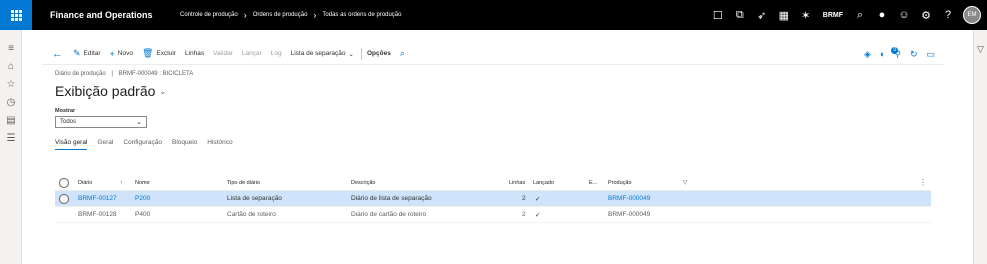  Describe the element at coordinates (391, 198) in the screenshot. I see `cell-description: Diário de lista de separação` at that location.